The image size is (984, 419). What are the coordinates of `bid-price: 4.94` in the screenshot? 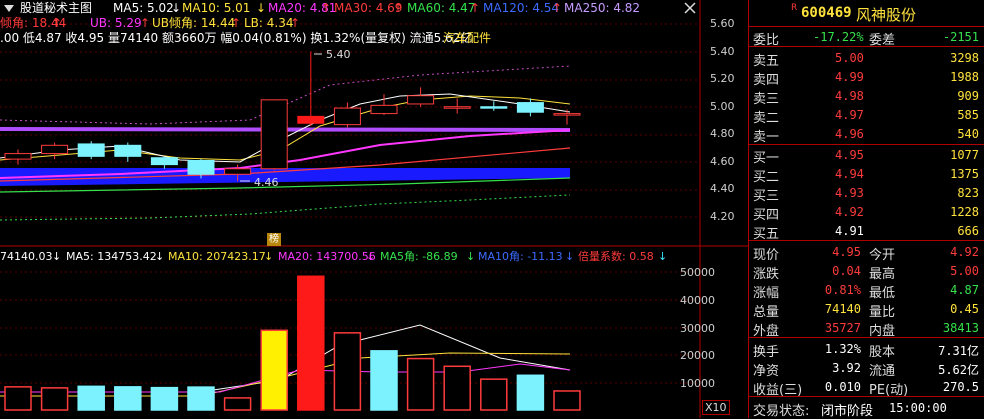 It's located at (849, 174).